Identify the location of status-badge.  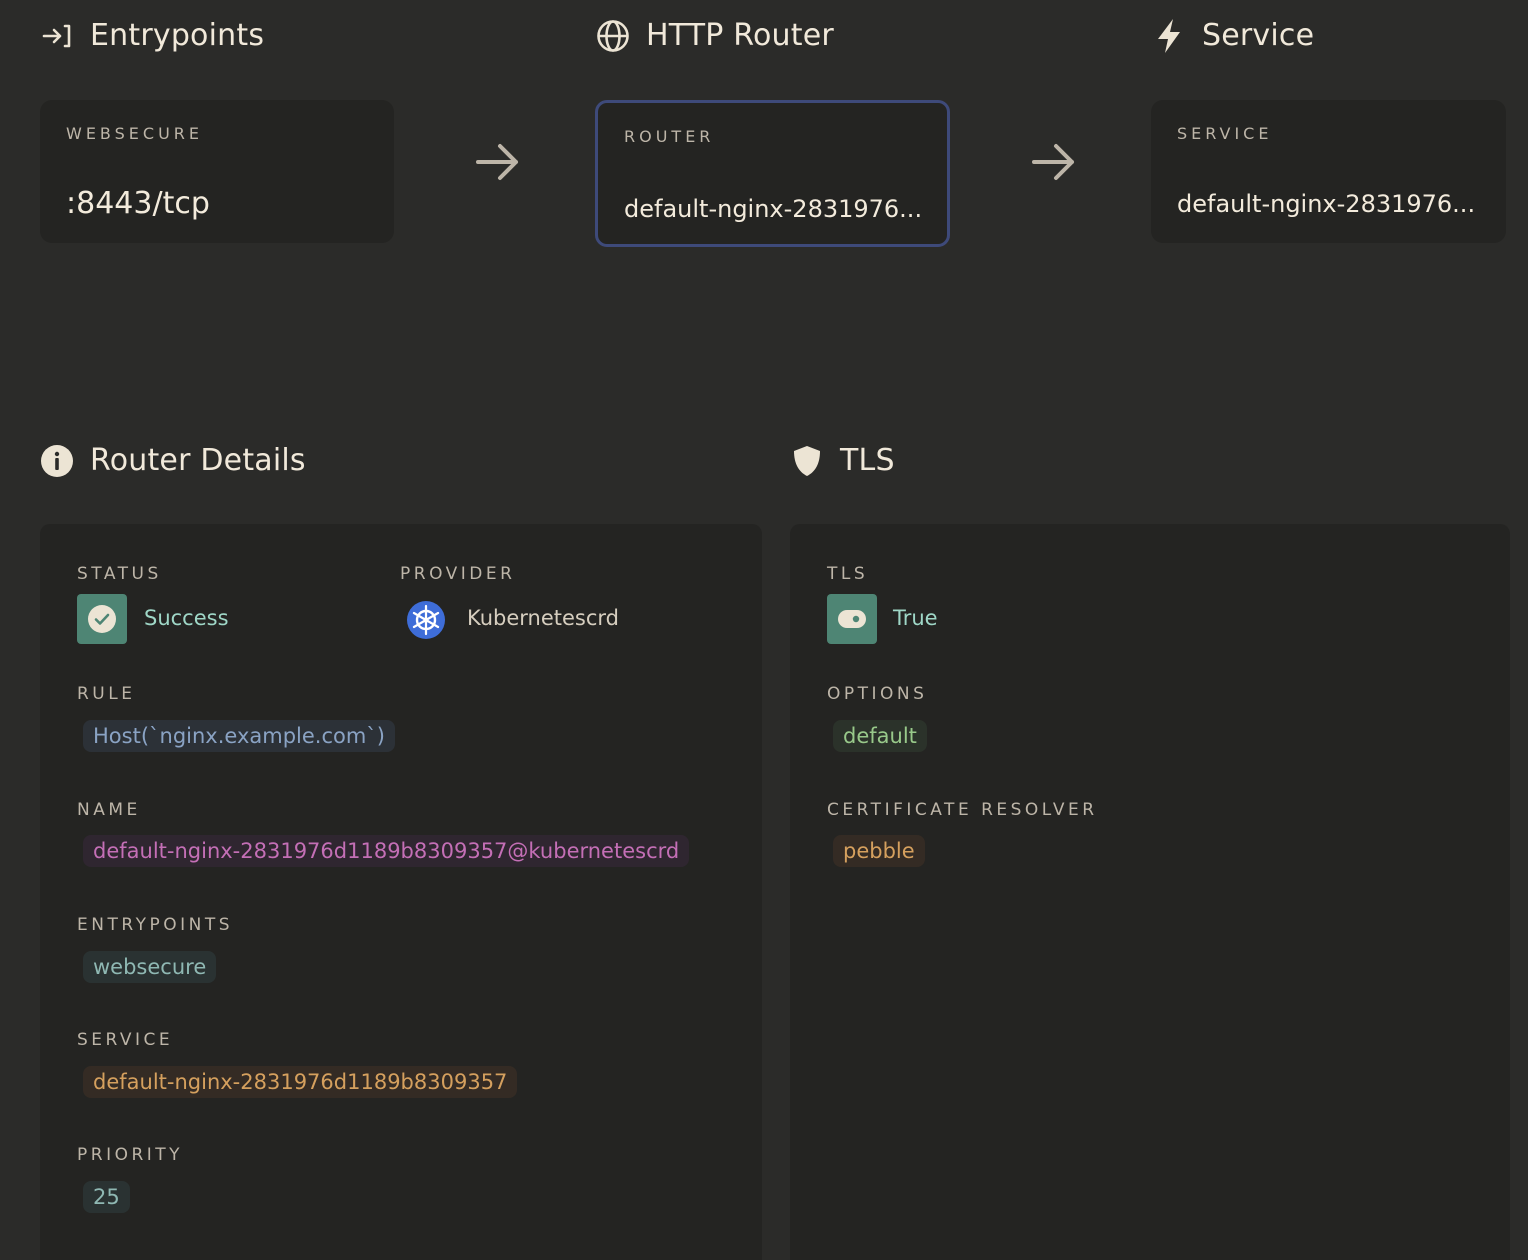
(102, 619).